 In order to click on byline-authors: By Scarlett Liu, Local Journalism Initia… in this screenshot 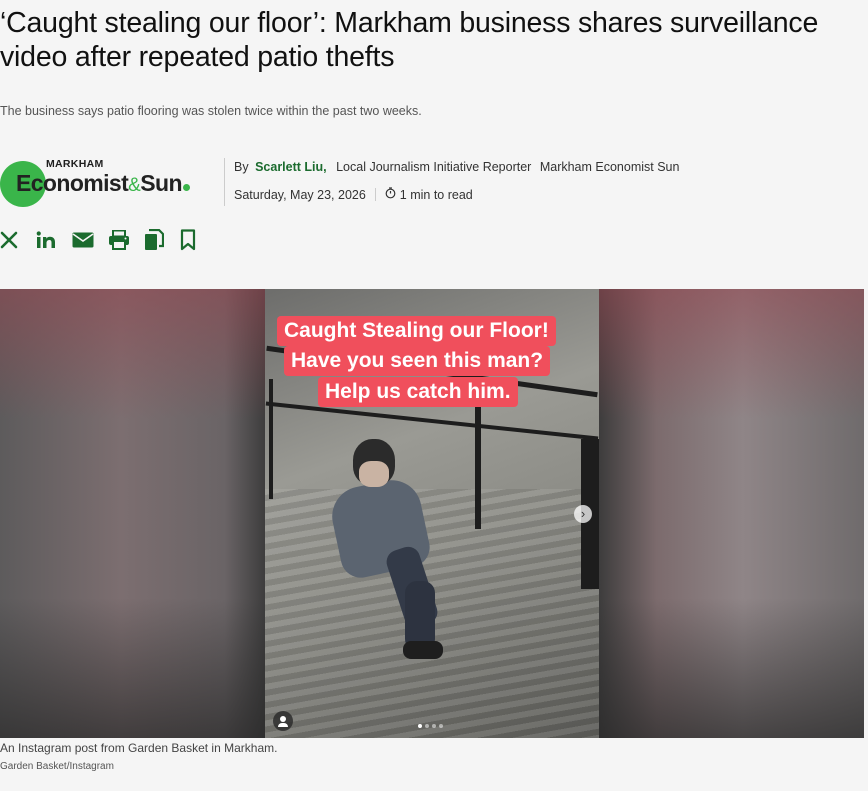, I will do `click(456, 167)`.